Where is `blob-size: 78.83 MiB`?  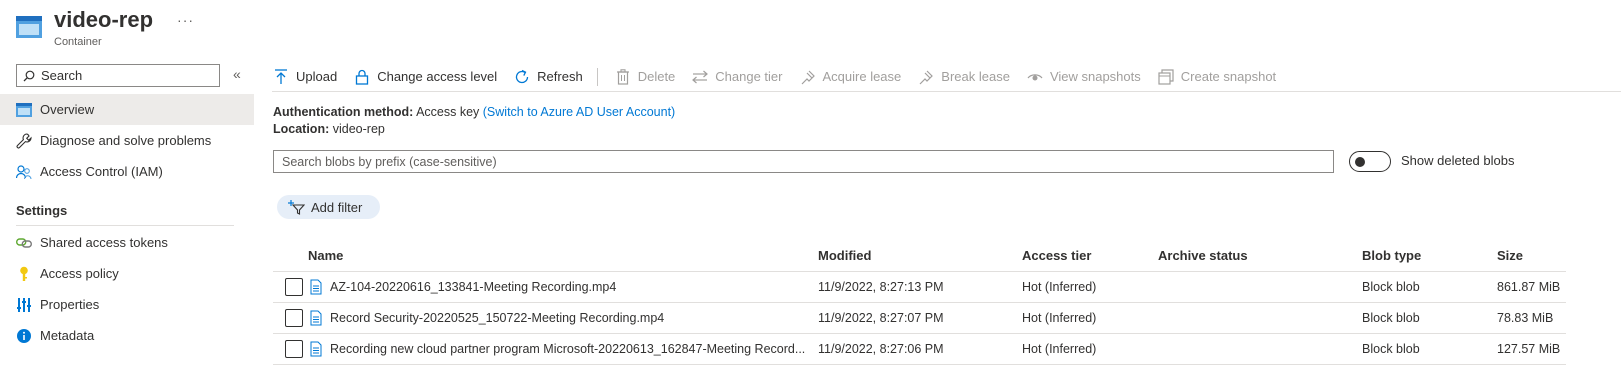
blob-size: 78.83 MiB is located at coordinates (1525, 318).